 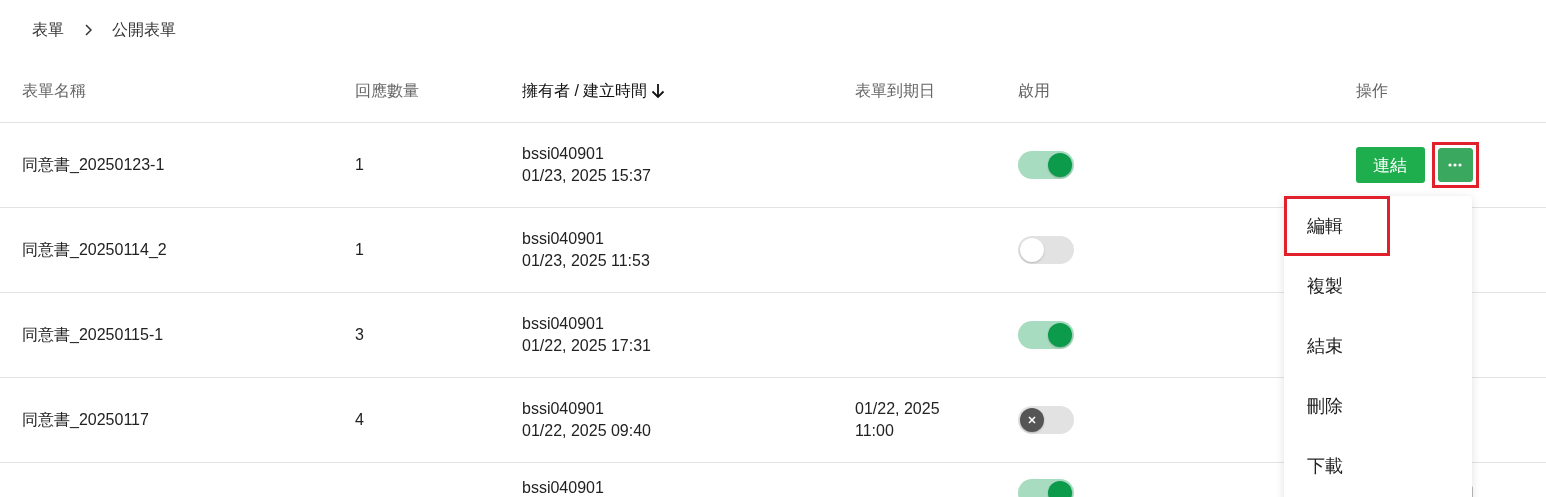 What do you see at coordinates (1372, 91) in the screenshot?
I see `column-header: 操作` at bounding box center [1372, 91].